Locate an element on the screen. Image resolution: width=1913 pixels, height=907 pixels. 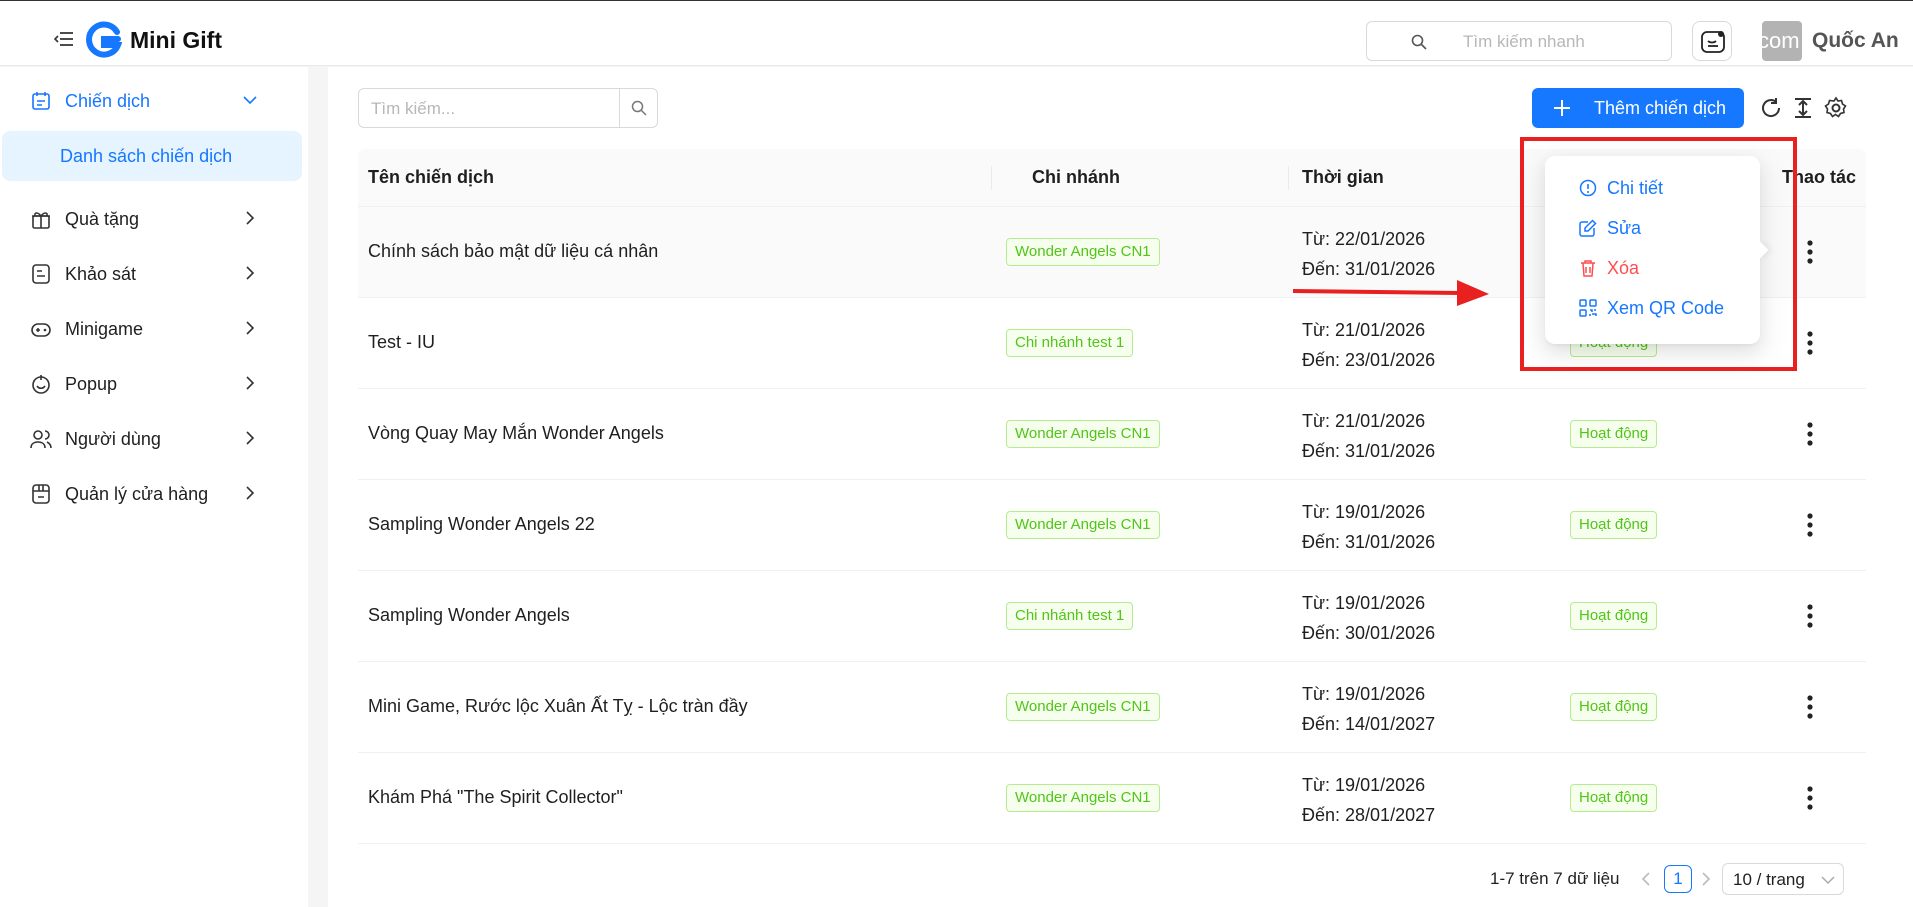
campaign-name: Sampling Wonder Angels 22 is located at coordinates (481, 524).